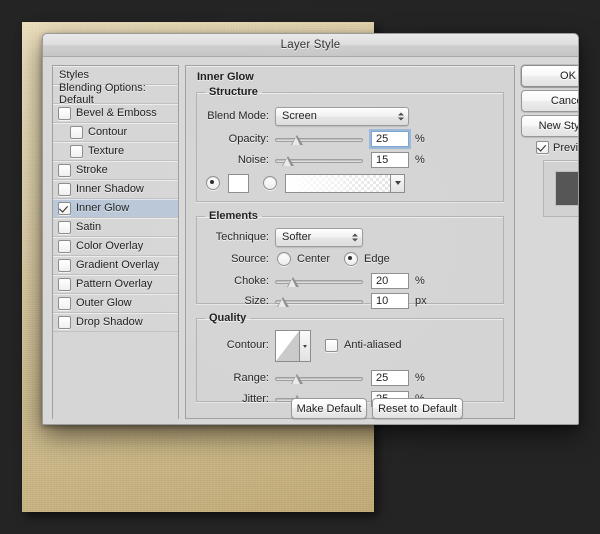 This screenshot has height=534, width=600. Describe the element at coordinates (319, 160) in the screenshot. I see `noise-slider` at that location.